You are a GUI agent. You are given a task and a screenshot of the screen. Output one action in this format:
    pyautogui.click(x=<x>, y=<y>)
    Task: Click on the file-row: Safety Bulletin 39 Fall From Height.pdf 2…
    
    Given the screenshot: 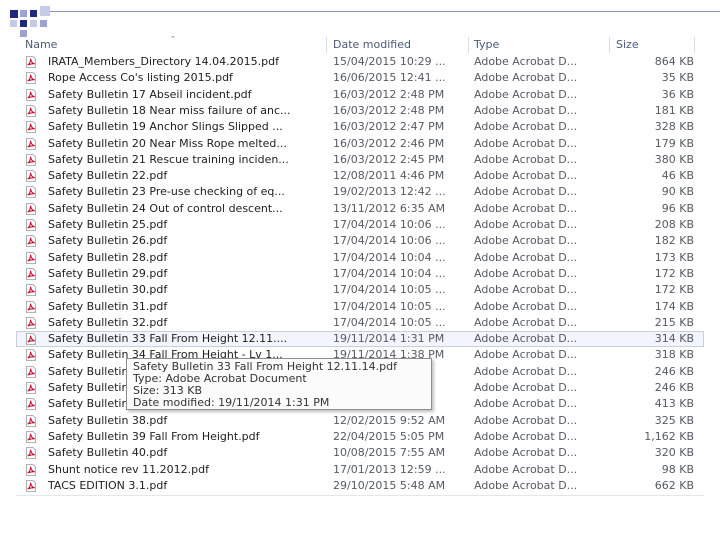 What is the action you would take?
    pyautogui.click(x=360, y=437)
    